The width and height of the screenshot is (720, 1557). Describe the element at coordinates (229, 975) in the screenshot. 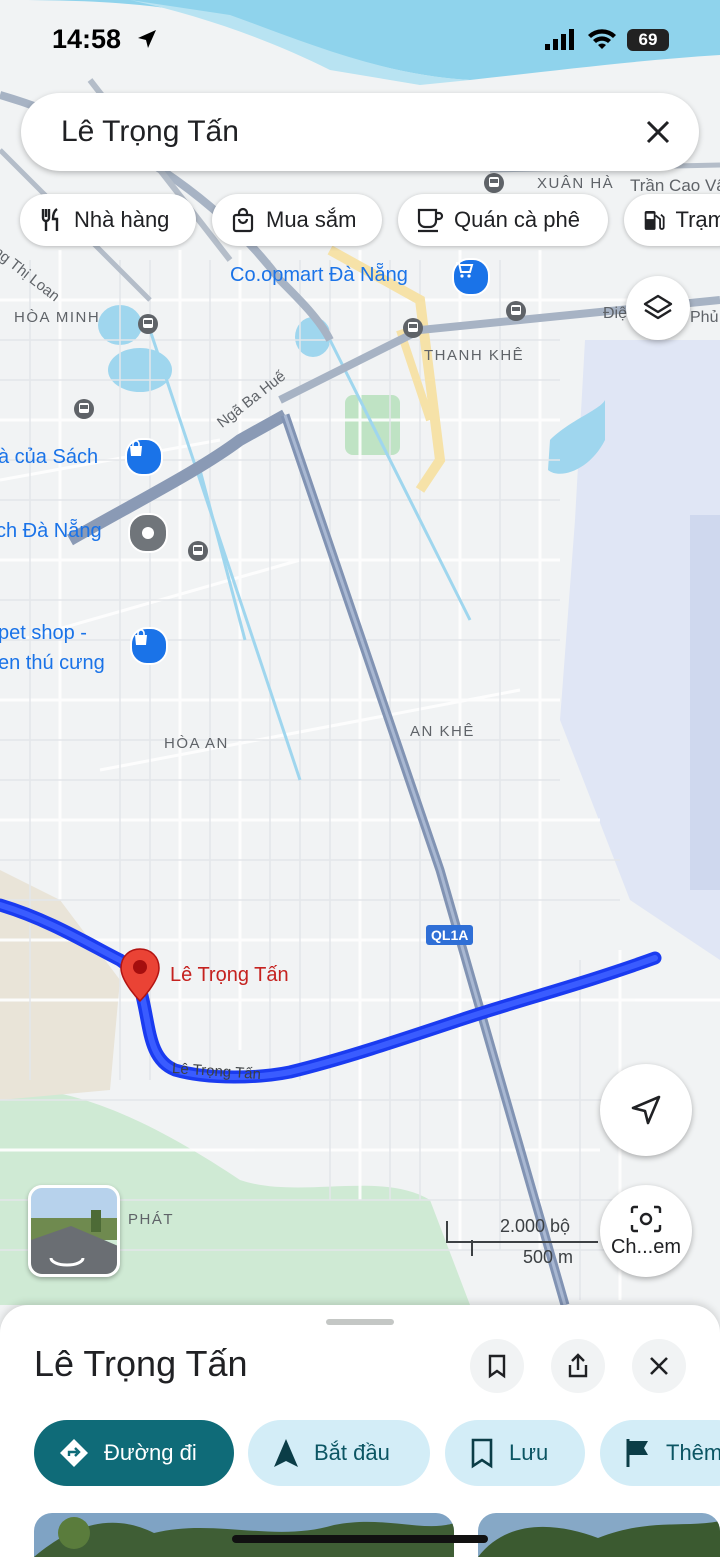

I see `pin-label: Lê Trọng Tấn` at that location.